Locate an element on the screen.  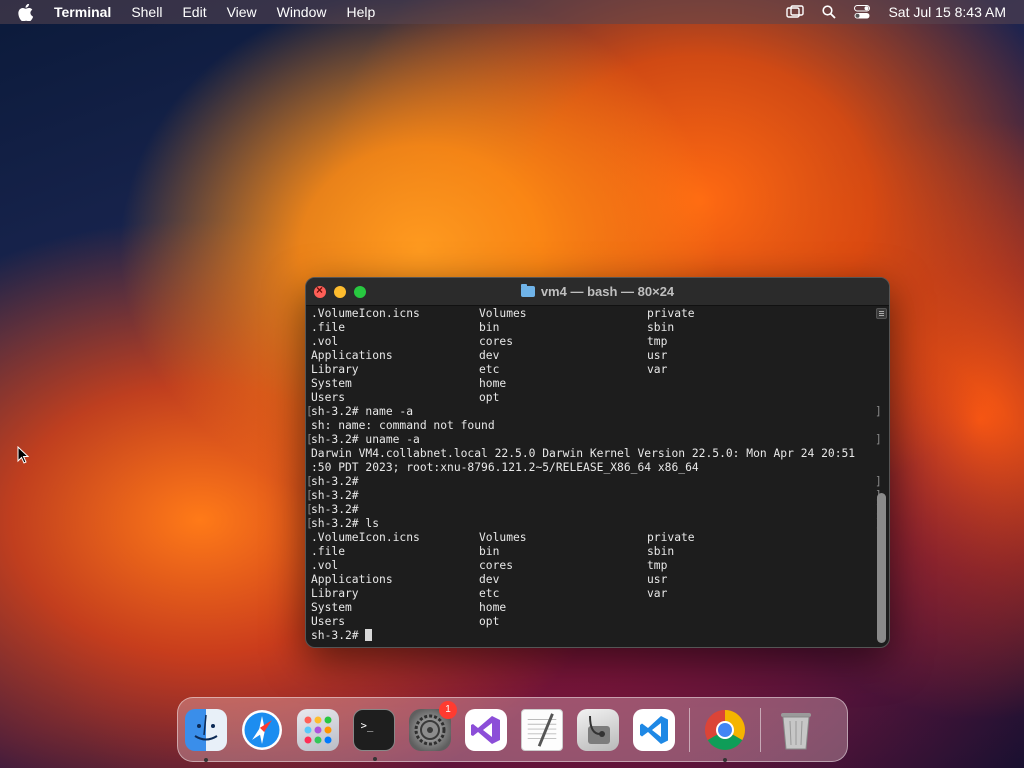
vscode-icon is located at coordinates (654, 729).